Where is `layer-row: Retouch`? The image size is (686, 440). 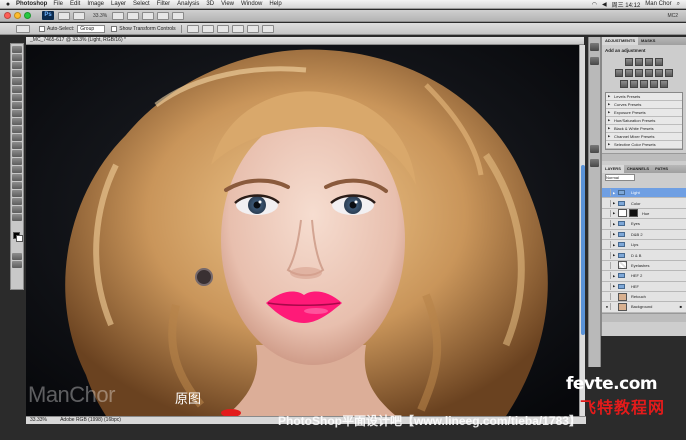
layer-row: Retouch is located at coordinates (644, 297).